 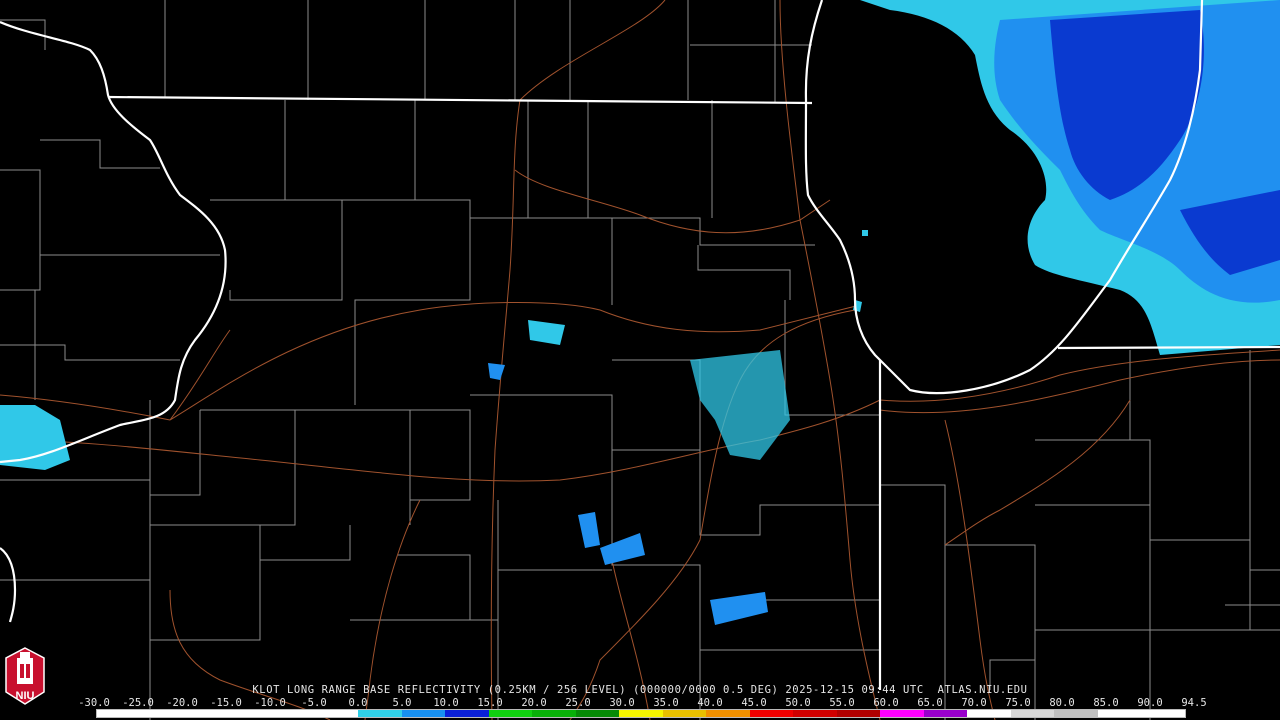 I want to click on colorbar-tick-label: -15.0, so click(x=226, y=703).